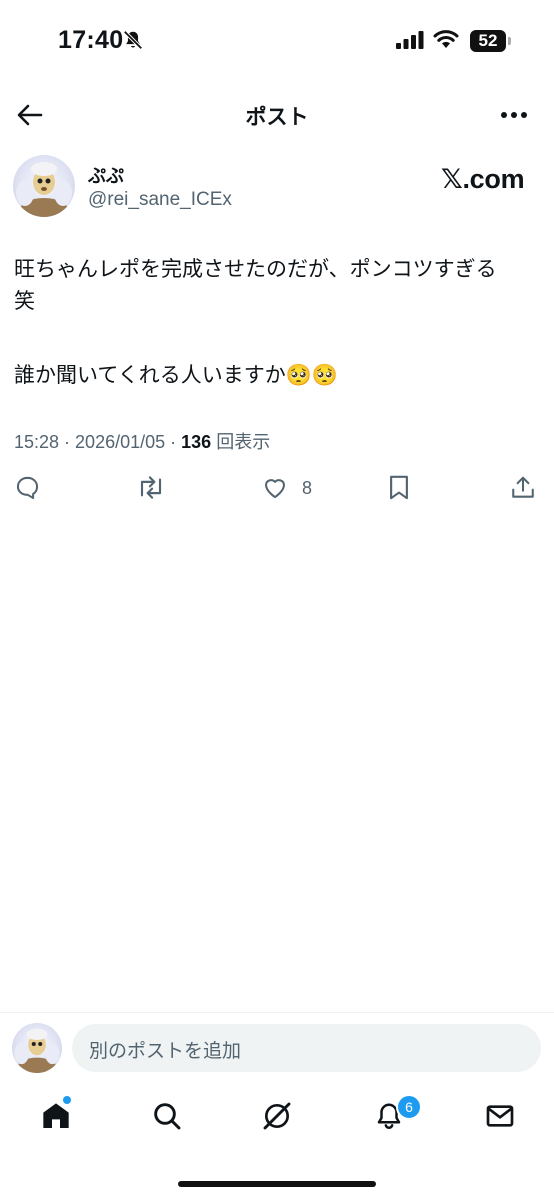 This screenshot has width=554, height=1200. Describe the element at coordinates (160, 200) in the screenshot. I see `author-handle: @rei_sane_ICEx` at that location.